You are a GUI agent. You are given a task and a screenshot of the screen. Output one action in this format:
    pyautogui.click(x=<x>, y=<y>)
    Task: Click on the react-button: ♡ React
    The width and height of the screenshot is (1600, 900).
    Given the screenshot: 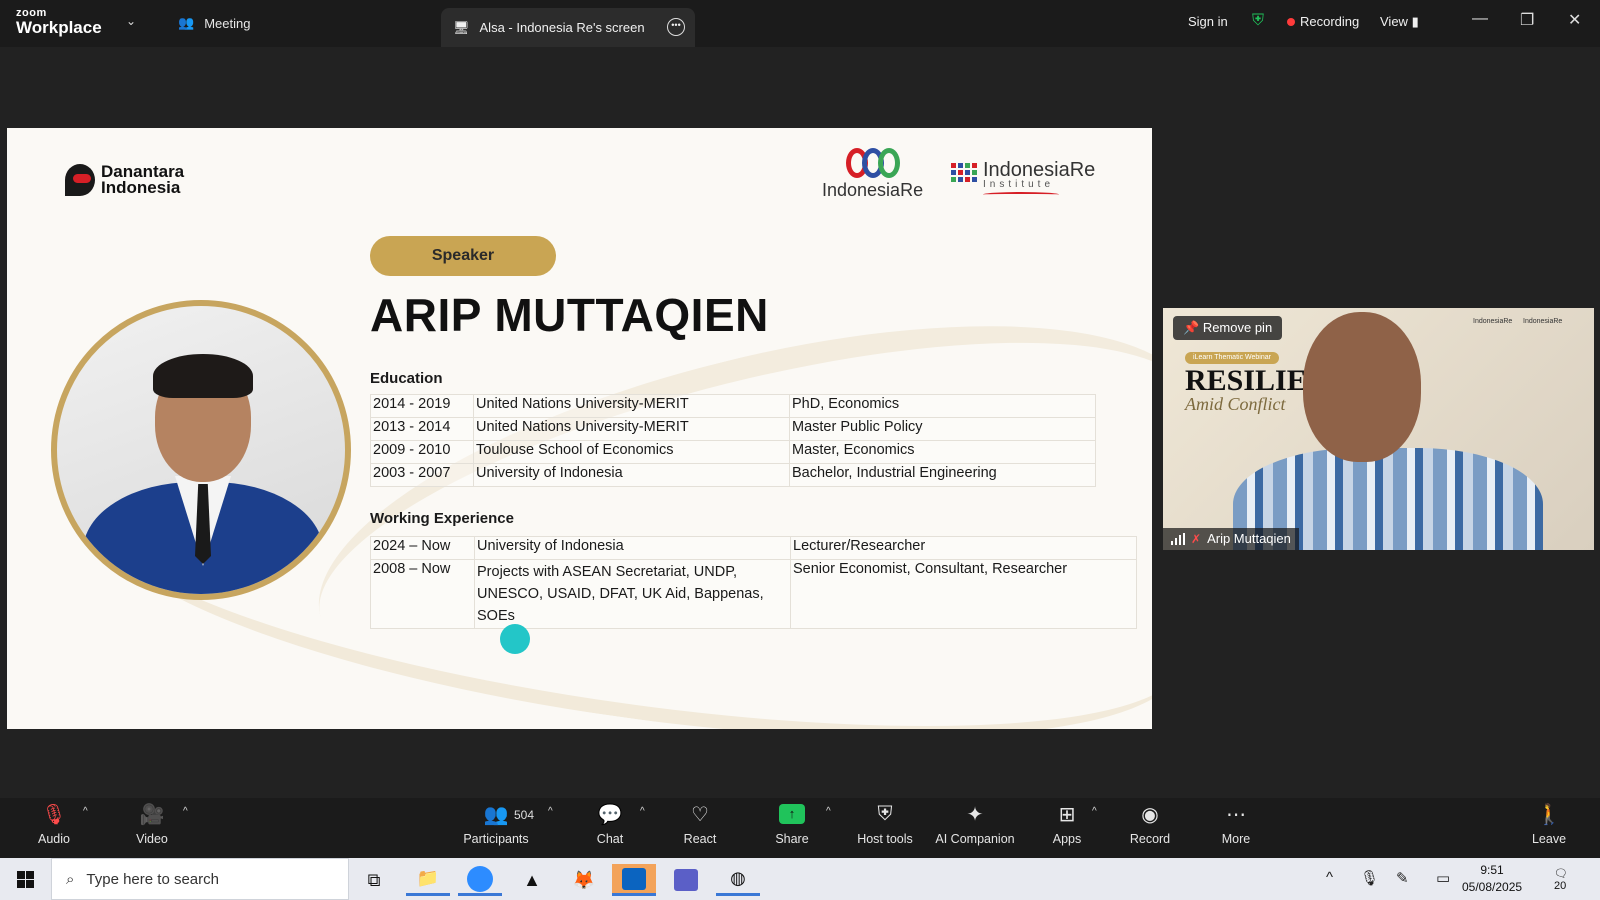 What is the action you would take?
    pyautogui.click(x=700, y=822)
    